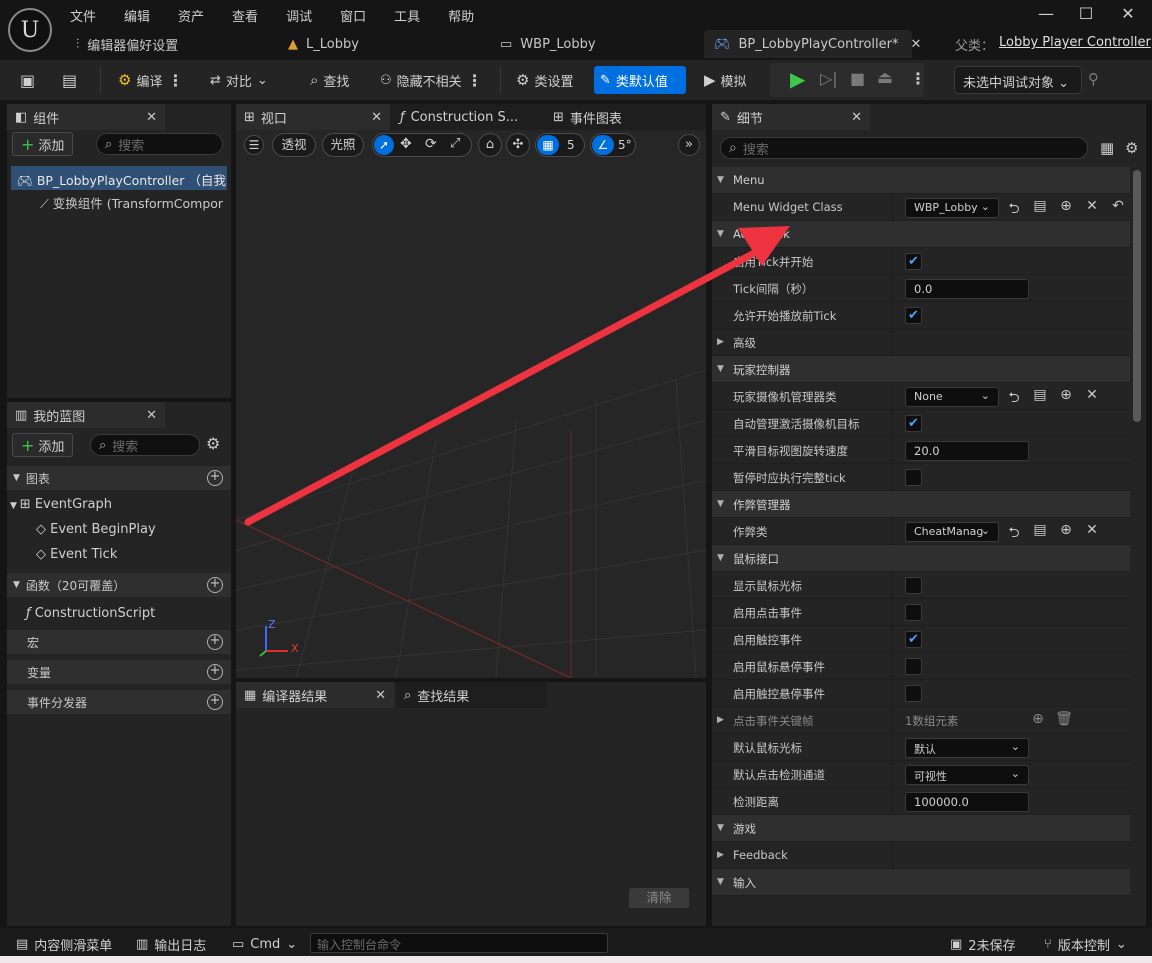 Image resolution: width=1152 pixels, height=963 pixels. I want to click on console-input: 输入控制台命令, so click(459, 943).